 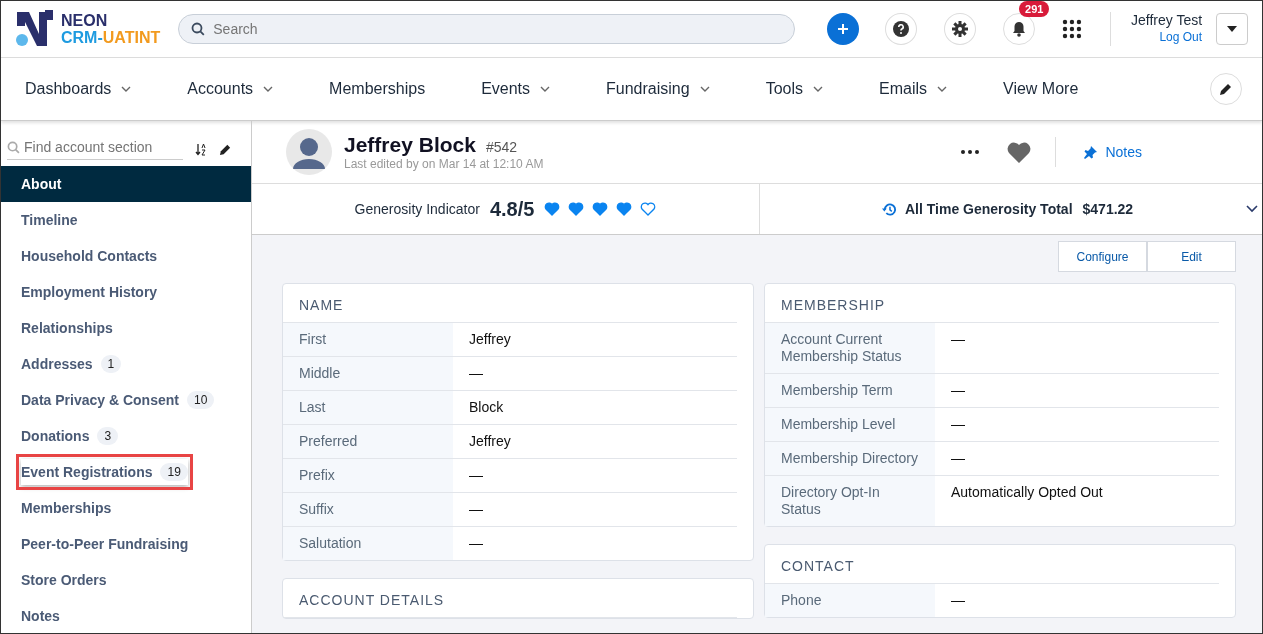 What do you see at coordinates (82, 37) in the screenshot?
I see `logo-product: CRM-` at bounding box center [82, 37].